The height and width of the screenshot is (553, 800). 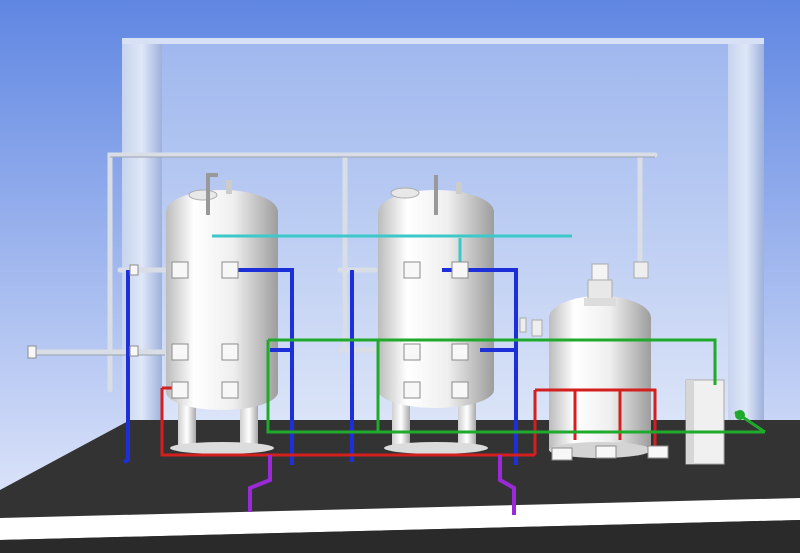 I want to click on frame-top-beam, so click(x=443, y=41).